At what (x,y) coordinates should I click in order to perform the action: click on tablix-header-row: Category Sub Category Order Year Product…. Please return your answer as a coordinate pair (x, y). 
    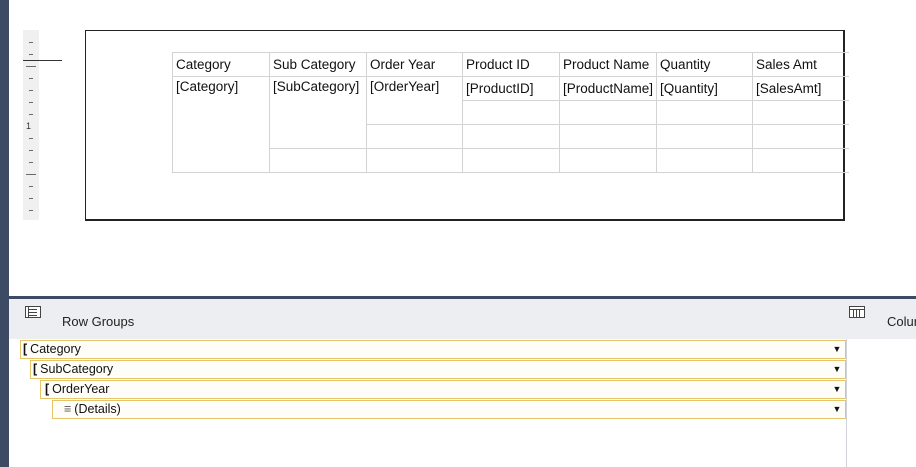
    Looking at the image, I should click on (511, 64).